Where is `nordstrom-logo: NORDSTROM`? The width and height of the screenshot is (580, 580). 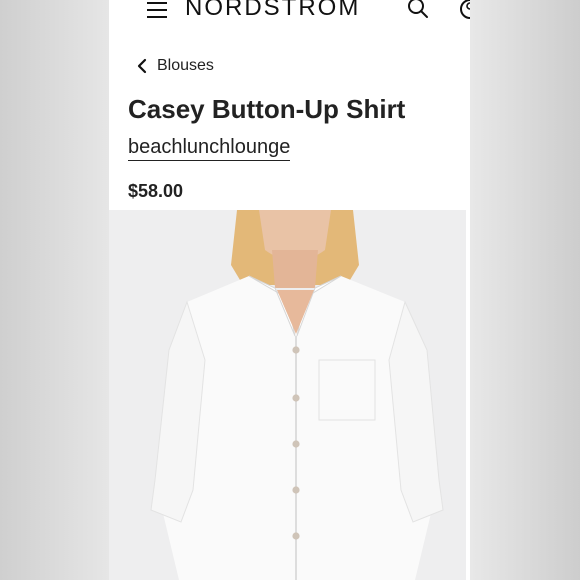
nordstrom-logo: NORDSTROM is located at coordinates (272, 11).